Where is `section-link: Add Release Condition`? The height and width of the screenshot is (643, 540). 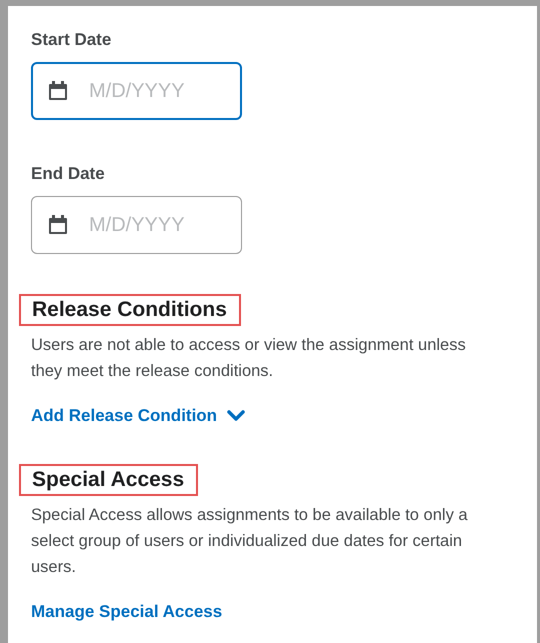 section-link: Add Release Condition is located at coordinates (138, 416).